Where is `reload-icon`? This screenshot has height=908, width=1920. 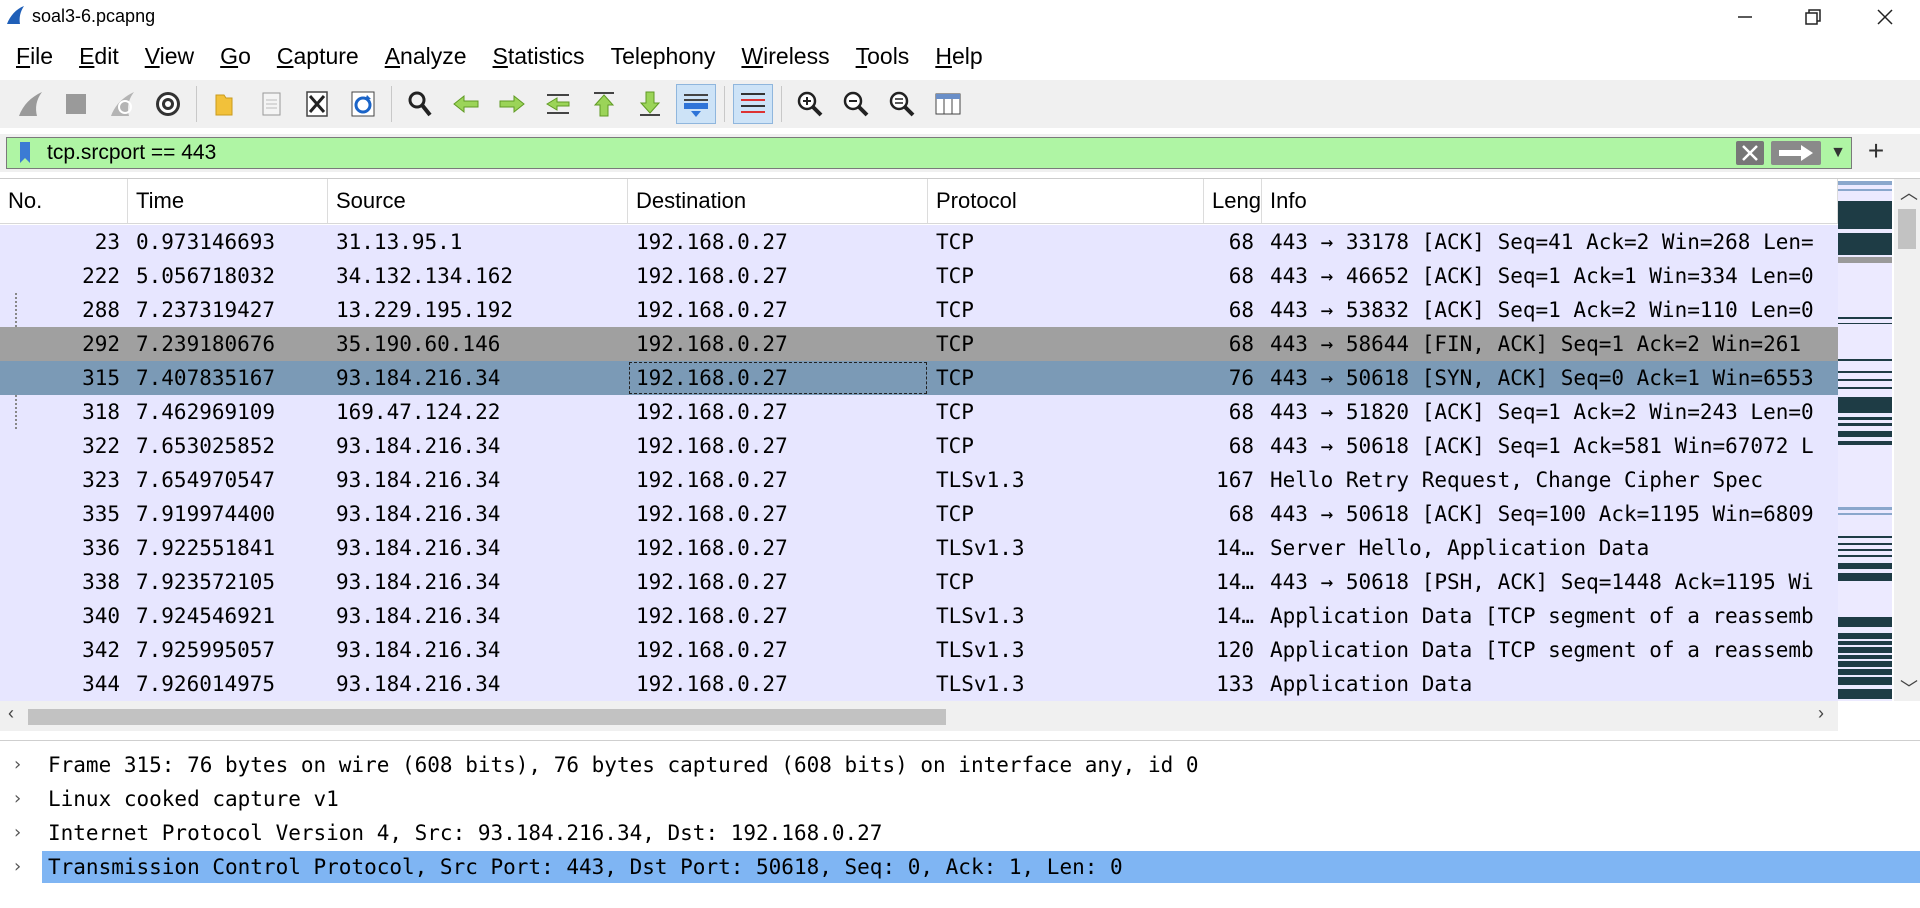 reload-icon is located at coordinates (363, 104).